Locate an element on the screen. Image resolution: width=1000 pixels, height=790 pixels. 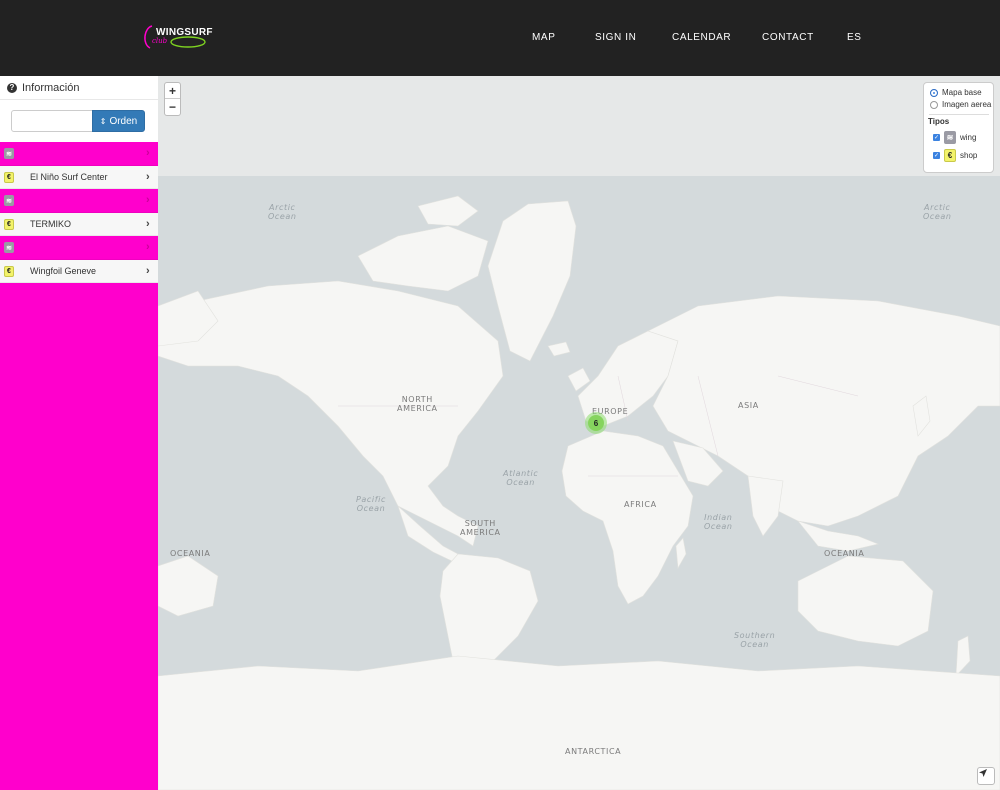
nav-calendar: CALENDAR is located at coordinates (701, 37).